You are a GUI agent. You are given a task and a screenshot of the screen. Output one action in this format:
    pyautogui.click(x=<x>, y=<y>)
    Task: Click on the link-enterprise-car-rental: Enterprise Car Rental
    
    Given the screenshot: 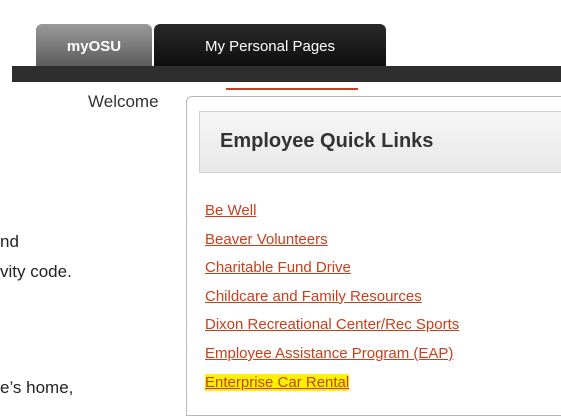 What is the action you would take?
    pyautogui.click(x=332, y=383)
    